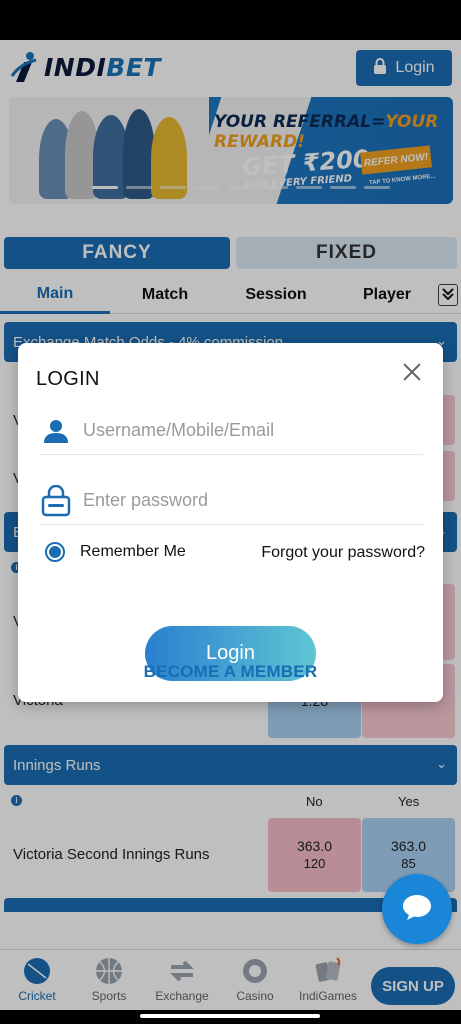  Describe the element at coordinates (230, 20) in the screenshot. I see `status-bar` at that location.